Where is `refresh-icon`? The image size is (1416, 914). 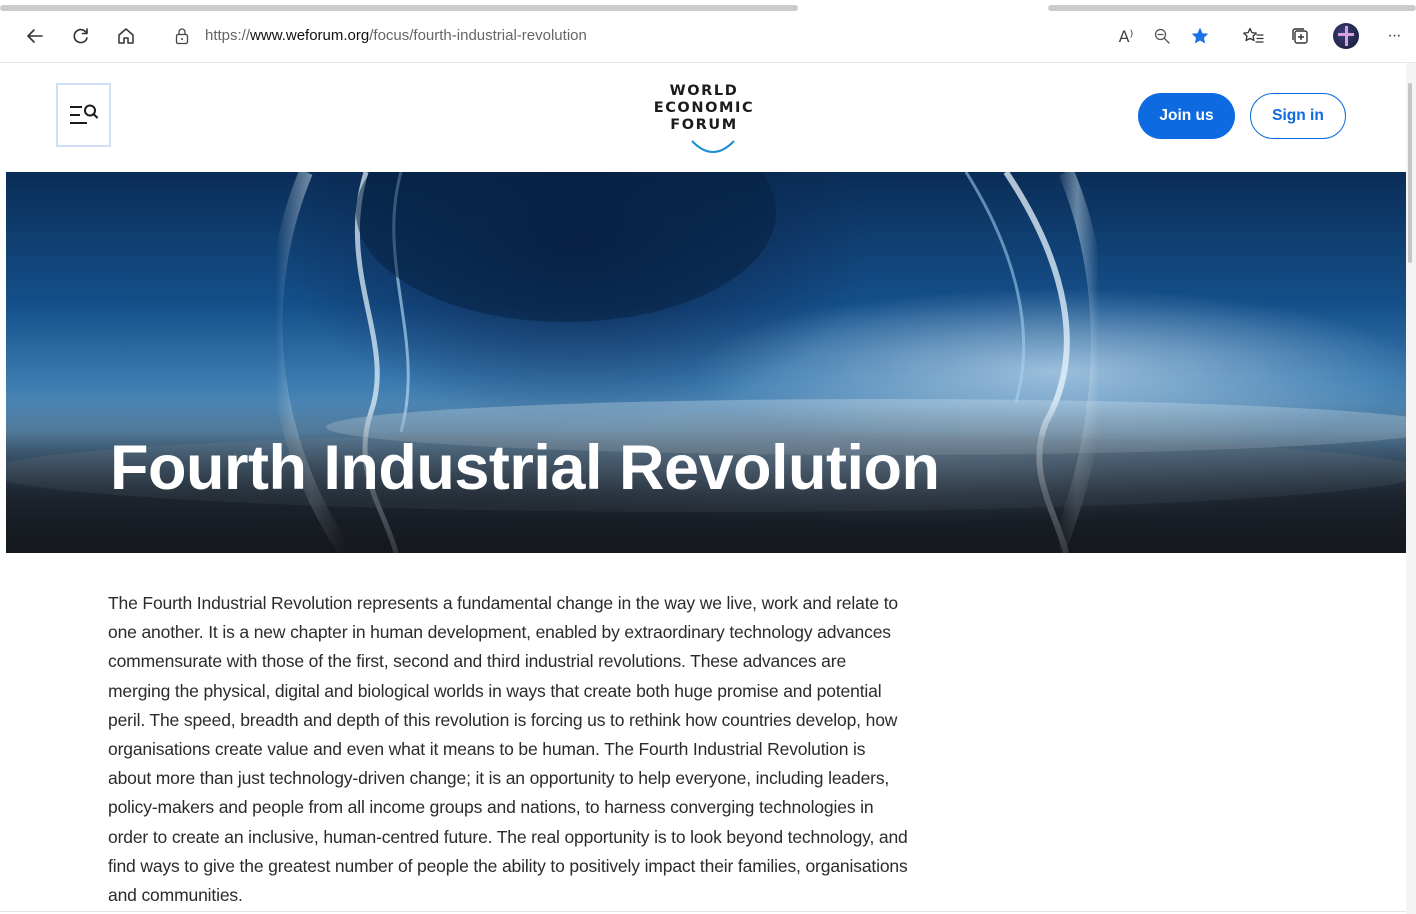
refresh-icon is located at coordinates (80, 36).